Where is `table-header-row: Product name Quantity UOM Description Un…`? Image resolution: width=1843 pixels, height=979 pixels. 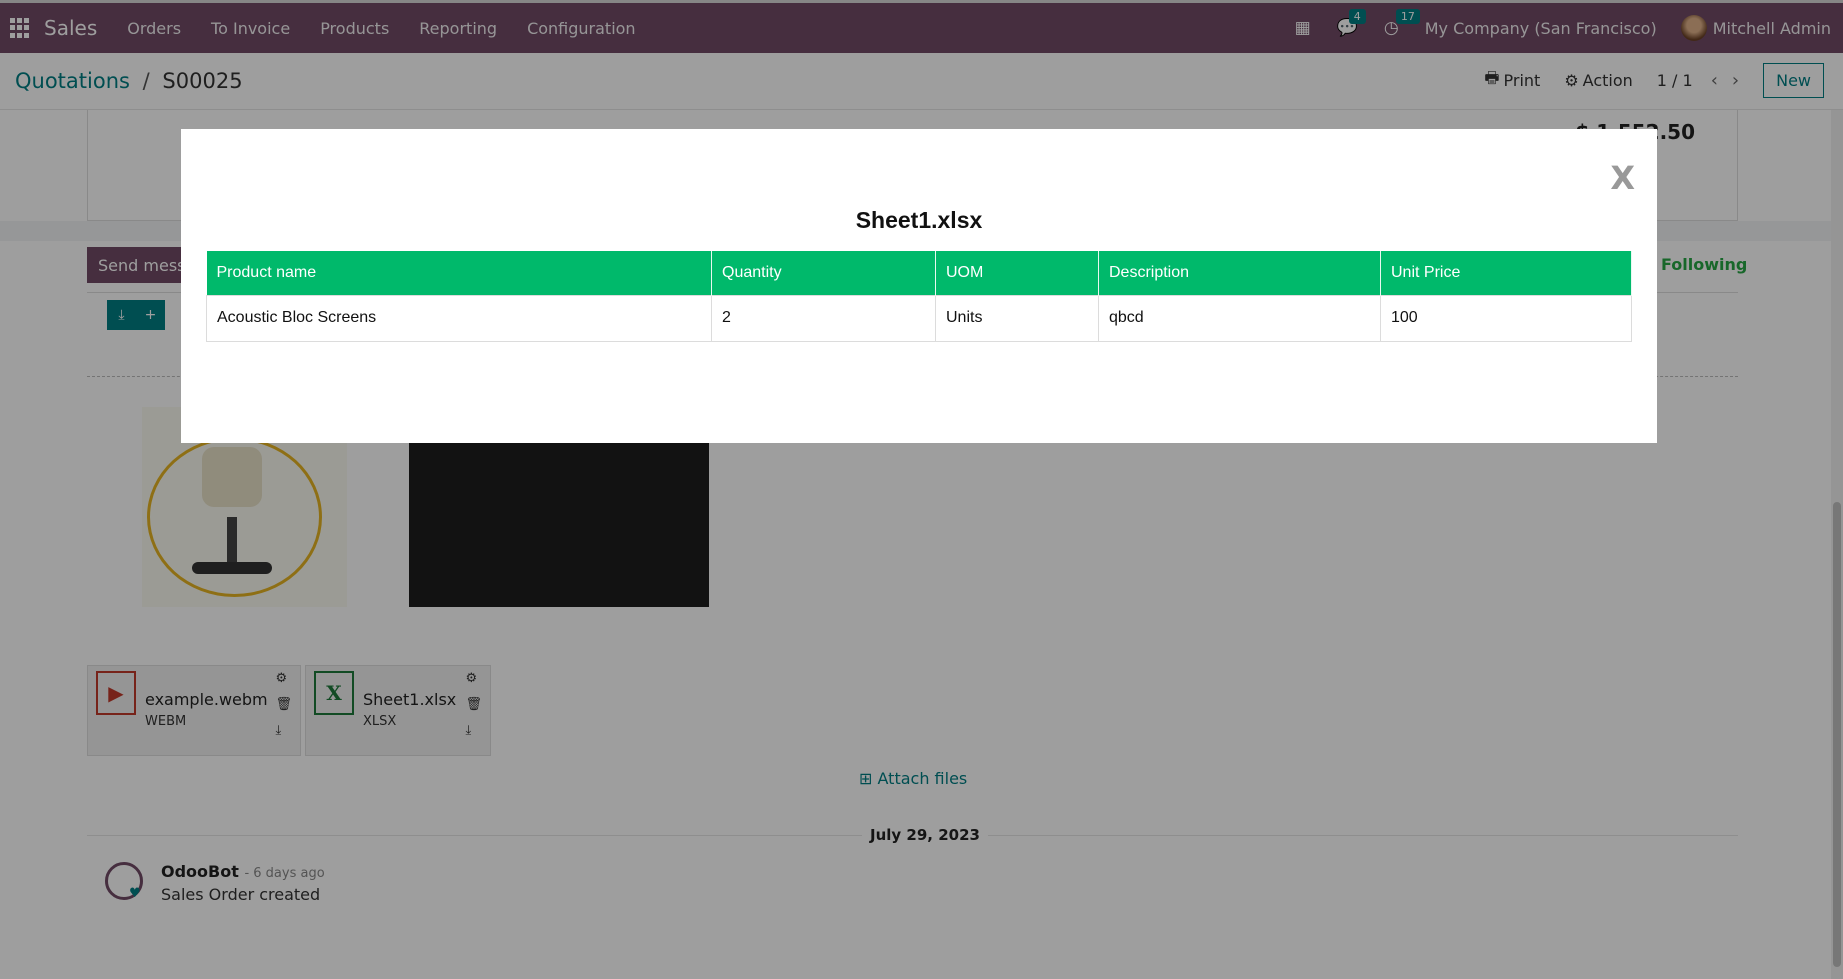 table-header-row: Product name Quantity UOM Description Un… is located at coordinates (919, 273).